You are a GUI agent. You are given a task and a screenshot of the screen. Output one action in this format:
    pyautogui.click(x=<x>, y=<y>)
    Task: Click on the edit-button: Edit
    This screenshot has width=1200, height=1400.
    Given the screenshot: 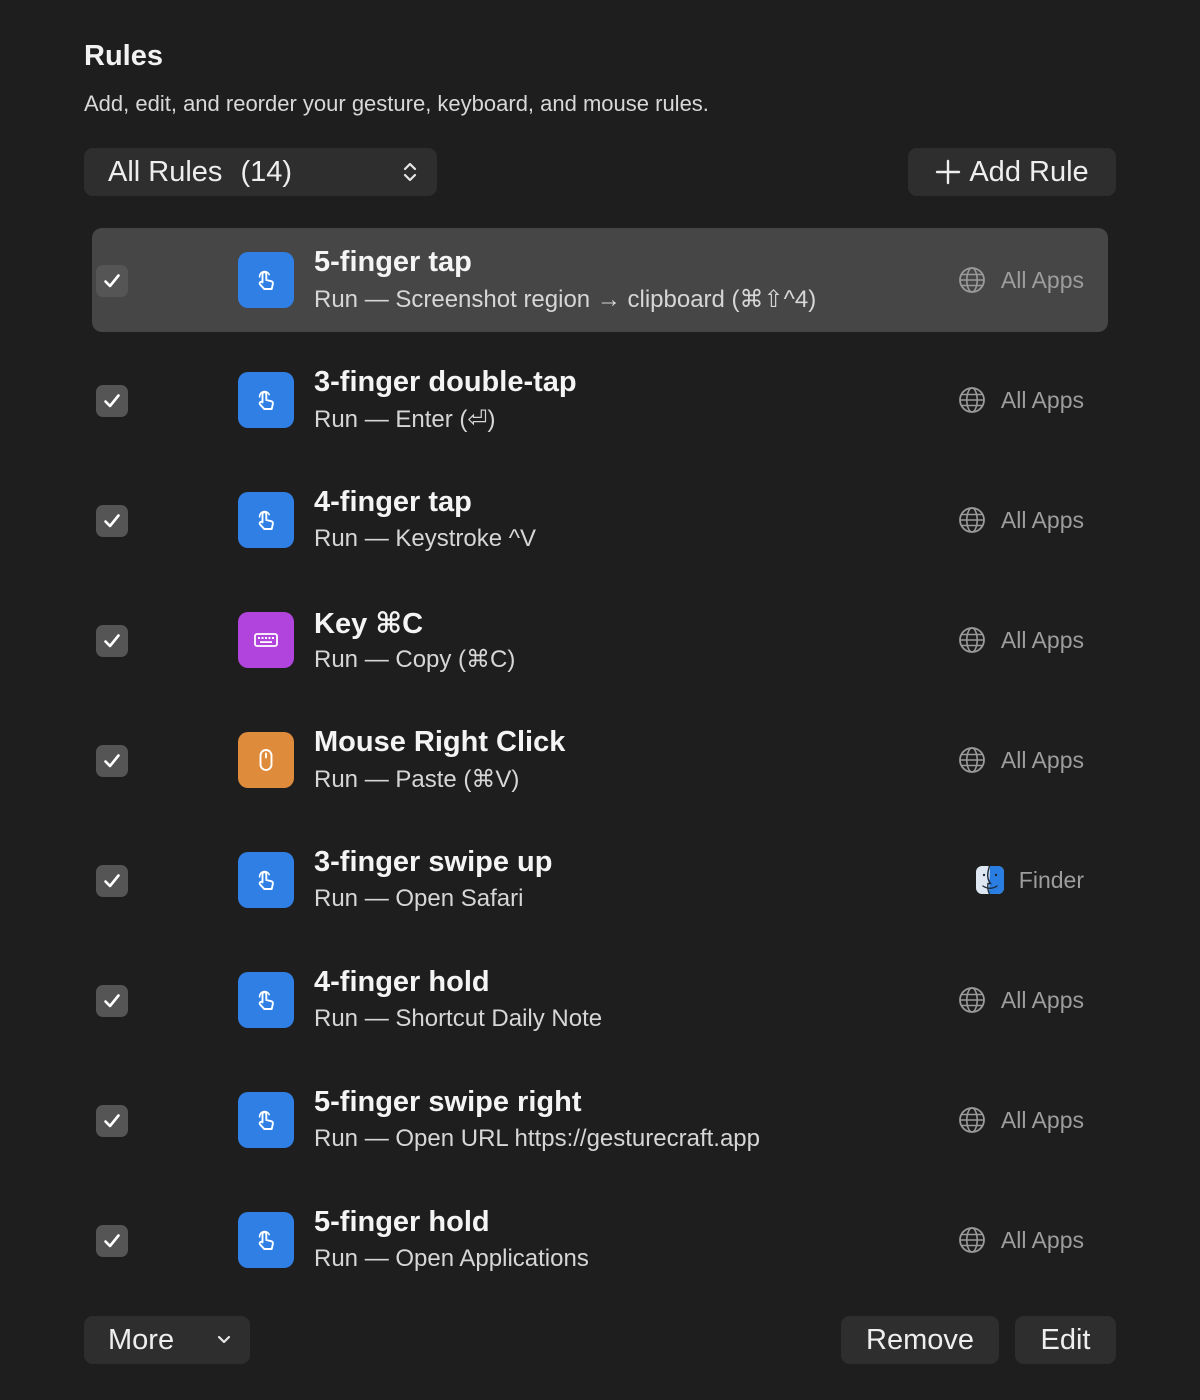 What is the action you would take?
    pyautogui.click(x=1065, y=1340)
    